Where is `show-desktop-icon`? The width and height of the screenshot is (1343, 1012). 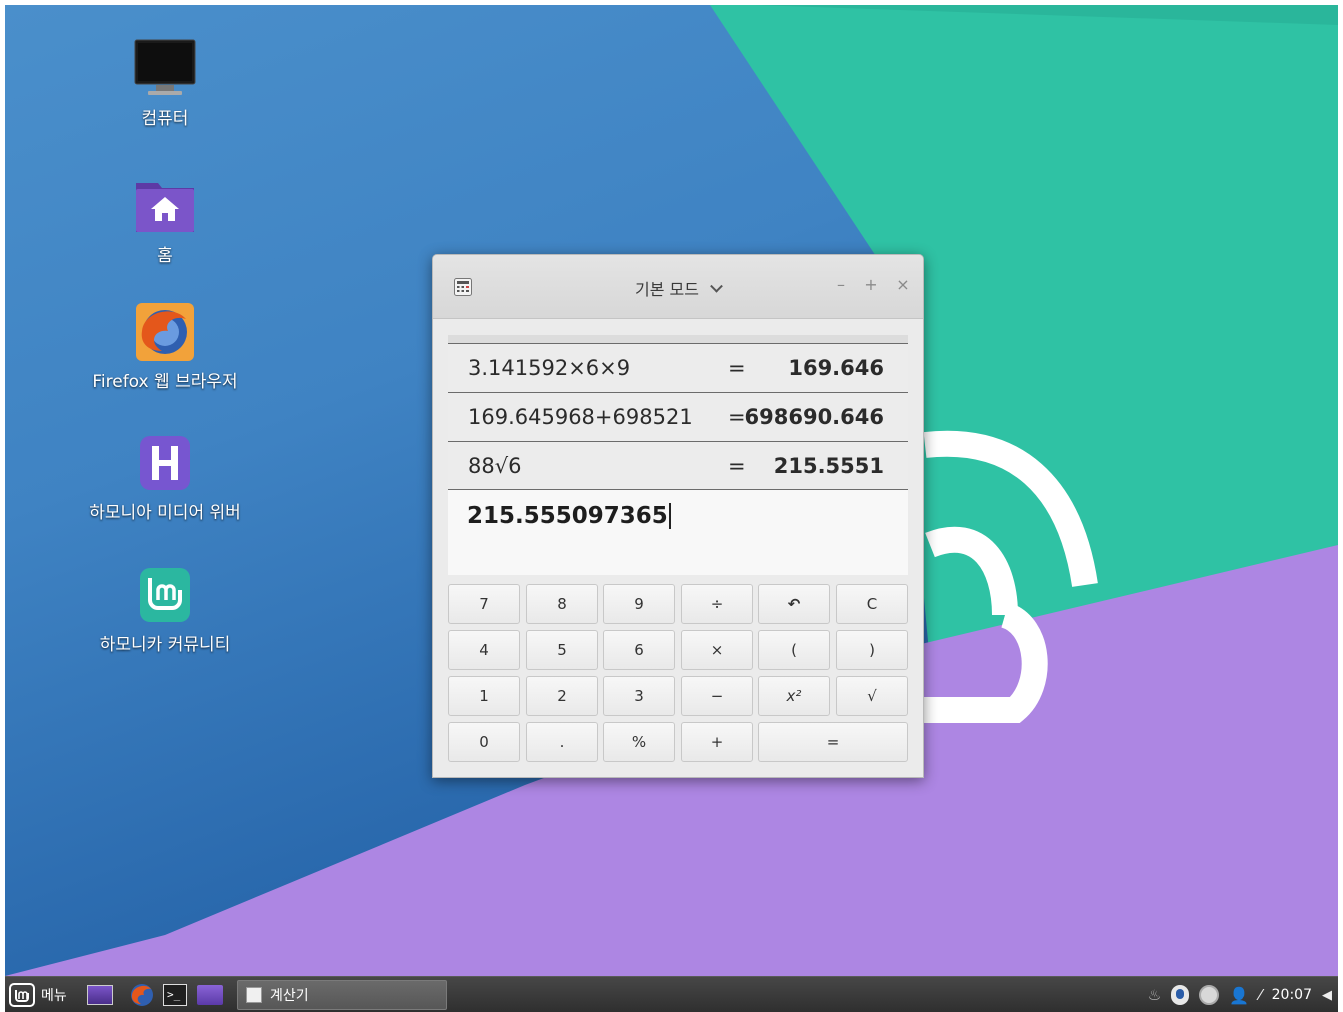
show-desktop-icon is located at coordinates (100, 995).